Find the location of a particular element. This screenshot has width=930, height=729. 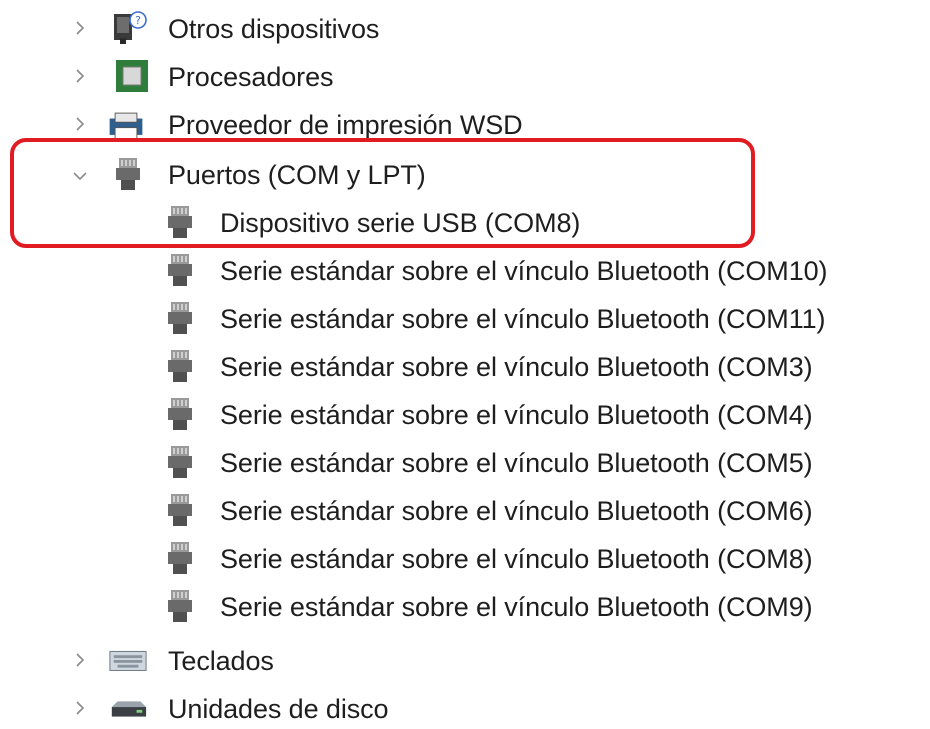

processor-icon is located at coordinates (132, 76).